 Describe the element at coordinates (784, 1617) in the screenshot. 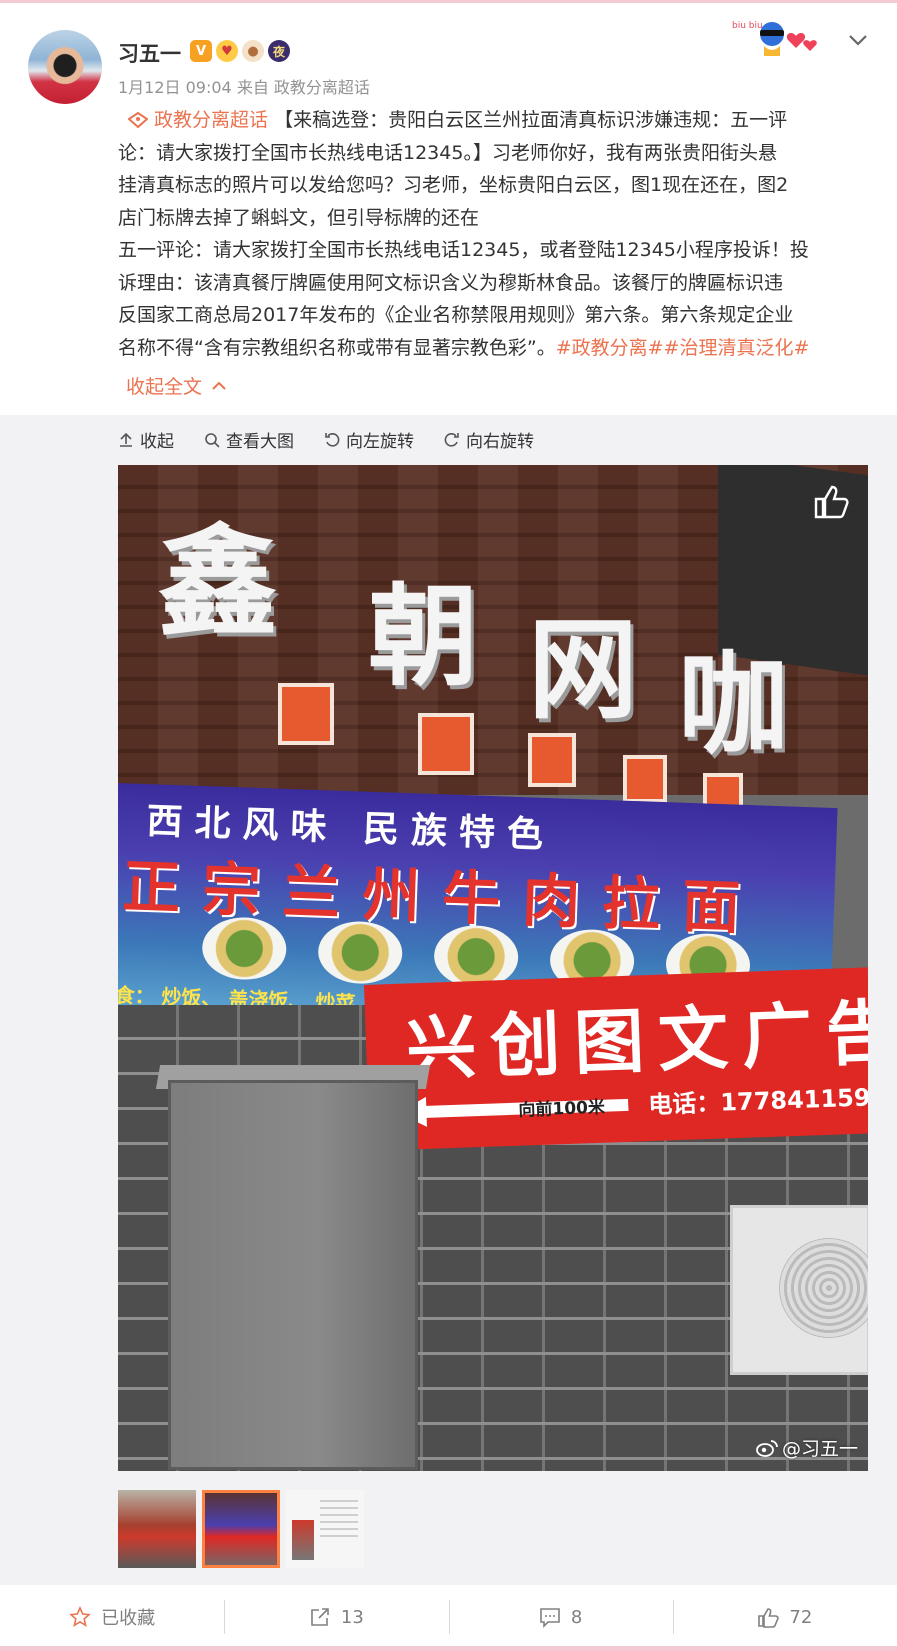

I see `like-button: 72` at that location.